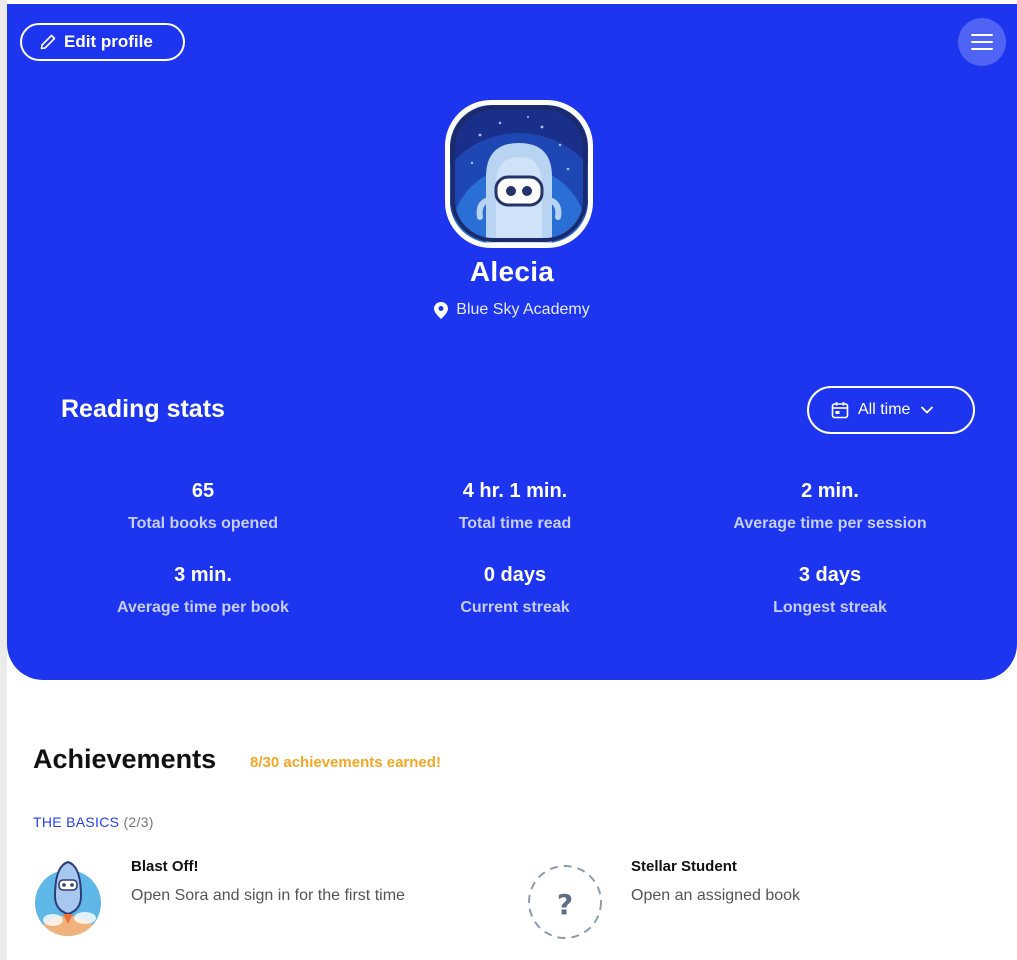 This screenshot has height=960, width=1017. What do you see at coordinates (515, 590) in the screenshot?
I see `stat-current-streak: 0 days Current streak` at bounding box center [515, 590].